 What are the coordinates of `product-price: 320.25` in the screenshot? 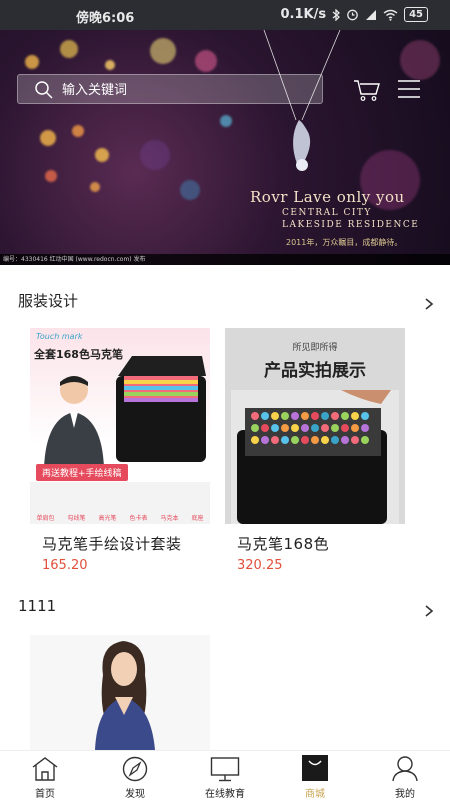 It's located at (260, 565).